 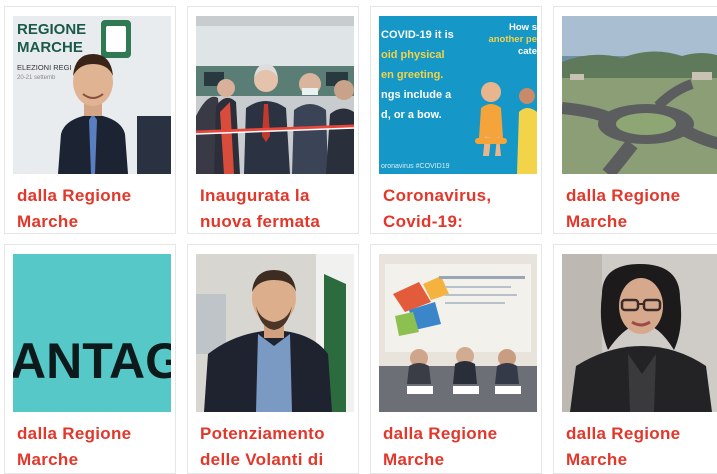 What do you see at coordinates (278, 208) in the screenshot?
I see `news-card-title: Inaugurata la nuova fermata` at bounding box center [278, 208].